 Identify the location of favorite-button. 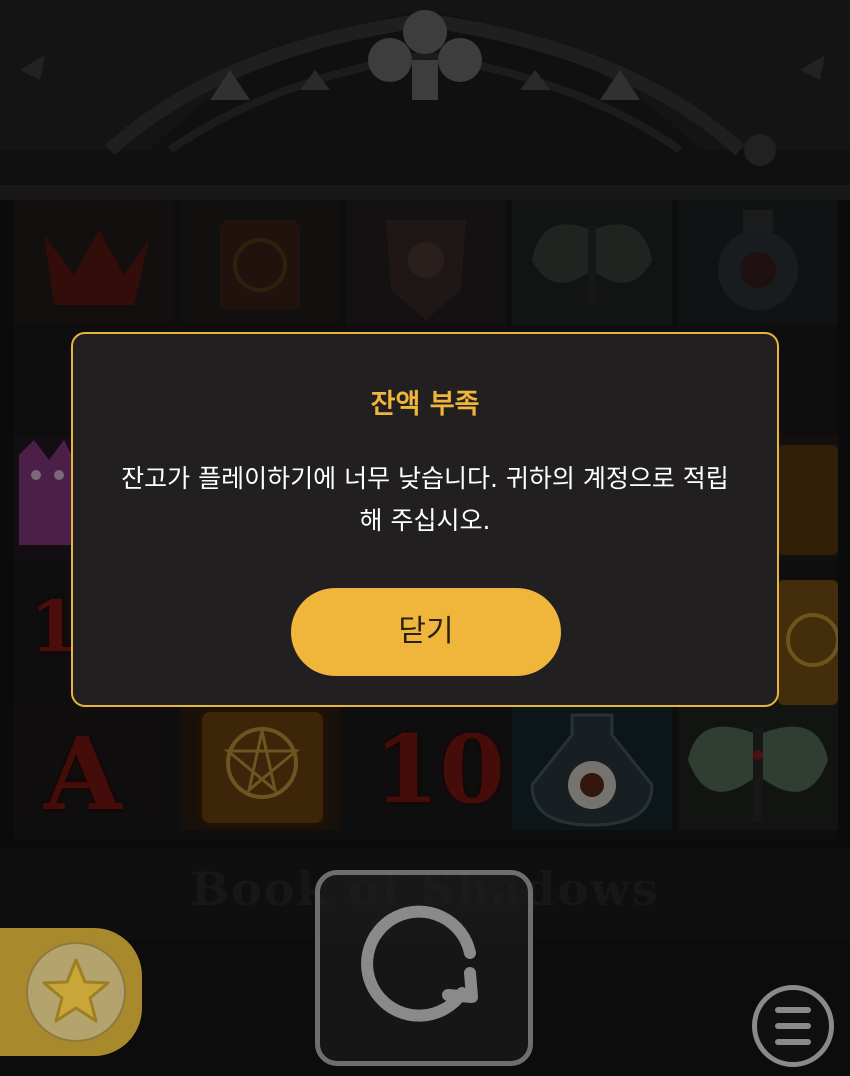
(71, 992).